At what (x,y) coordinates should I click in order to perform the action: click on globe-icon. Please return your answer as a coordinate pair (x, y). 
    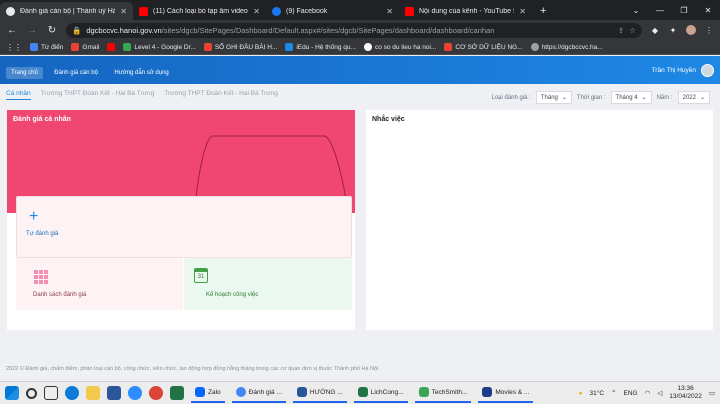
    Looking at the image, I should click on (10, 11).